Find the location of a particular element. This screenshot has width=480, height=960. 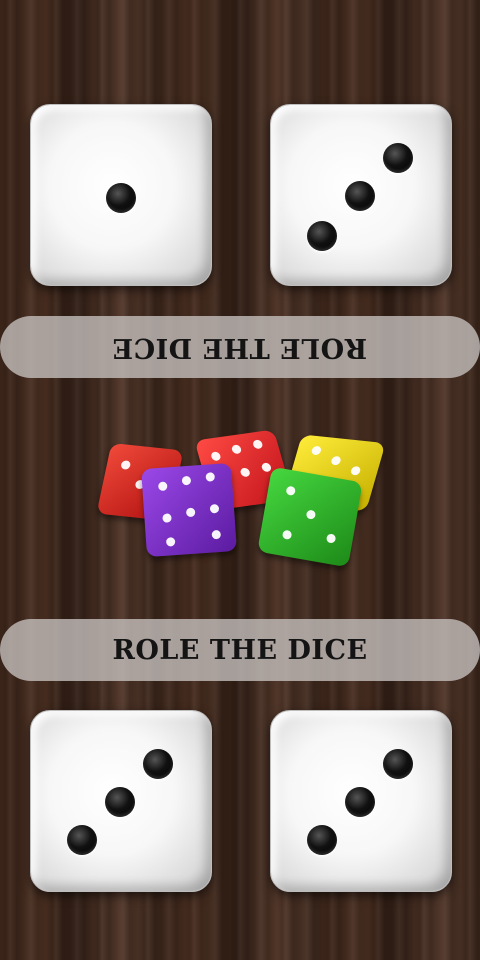

center-dice-cluster is located at coordinates (241, 498).